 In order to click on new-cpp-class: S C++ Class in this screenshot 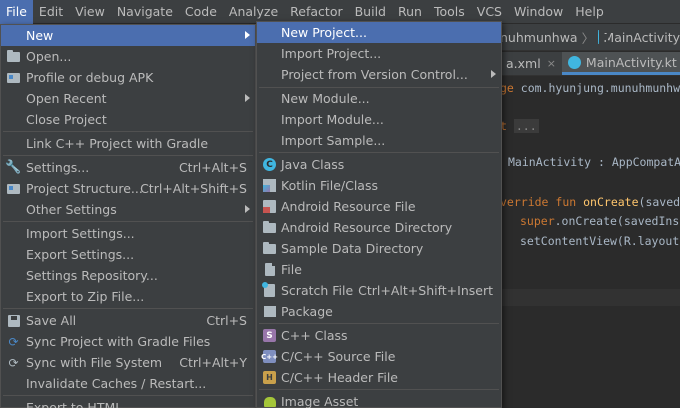, I will do `click(379, 335)`.